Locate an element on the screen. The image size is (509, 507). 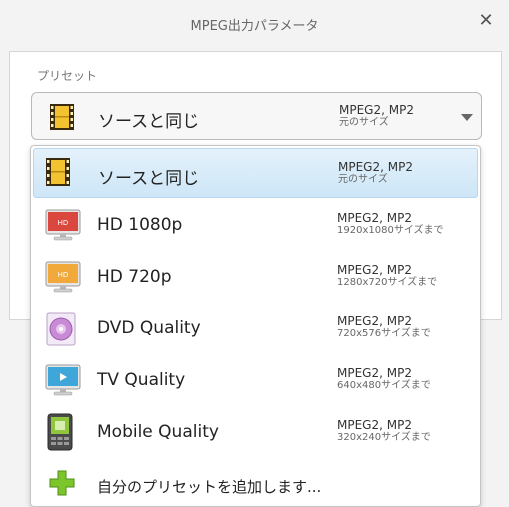
list-item-size: 1280x720サイズまで is located at coordinates (387, 282).